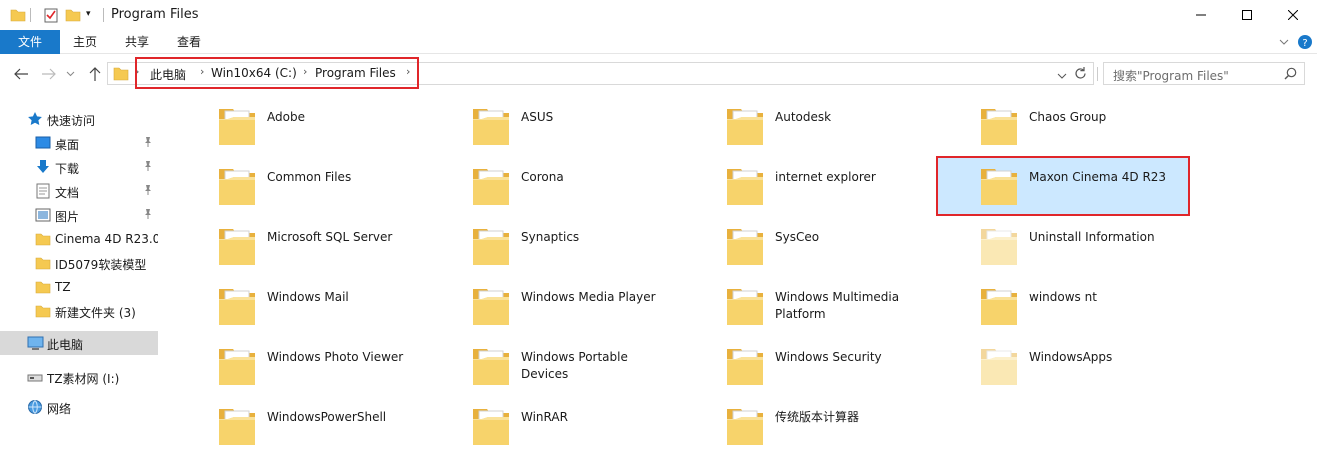  Describe the element at coordinates (79, 287) in the screenshot. I see `sidebar-item-tz: TZ` at that location.